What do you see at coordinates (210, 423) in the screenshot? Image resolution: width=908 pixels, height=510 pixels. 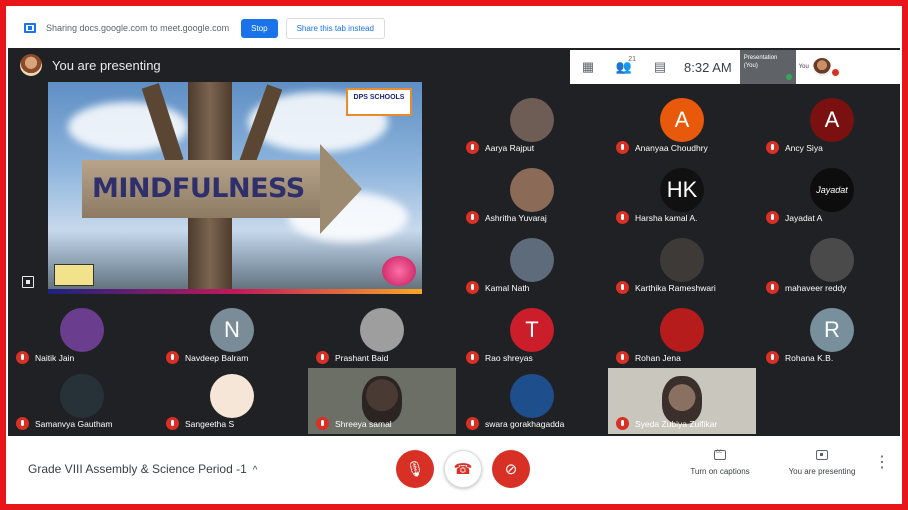 I see `participant-name: Sangeetha S` at bounding box center [210, 423].